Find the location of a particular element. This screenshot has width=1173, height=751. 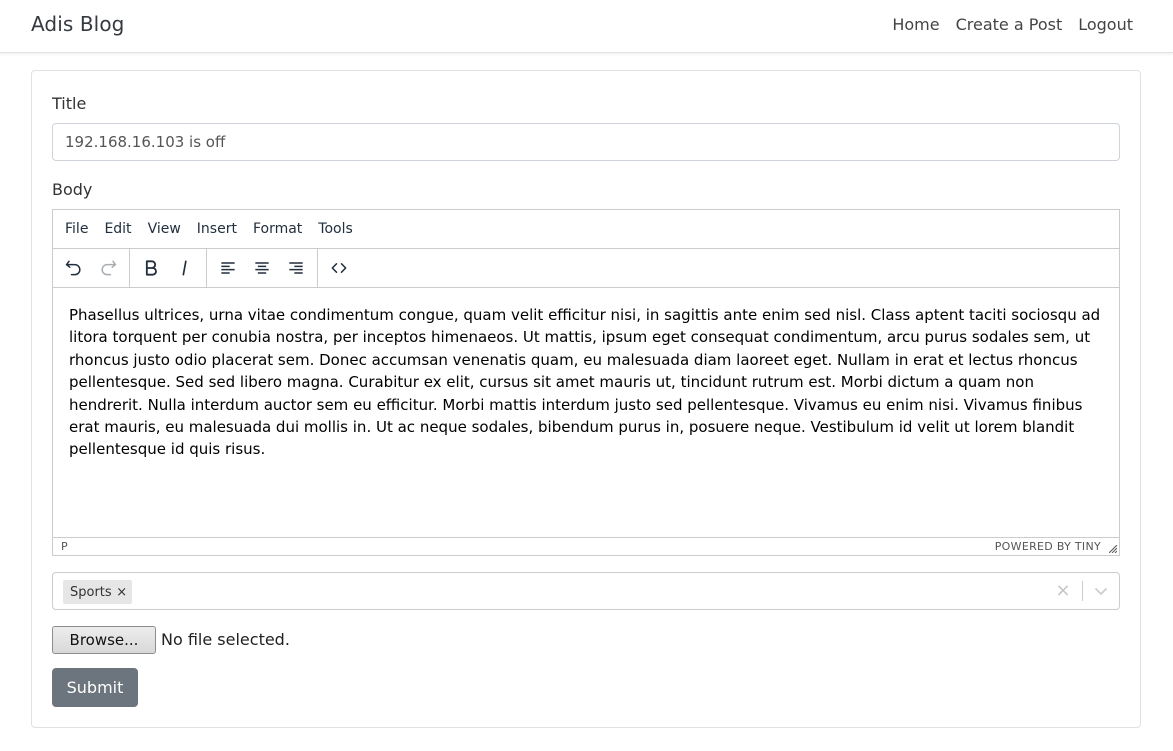

history-group is located at coordinates (91, 268).